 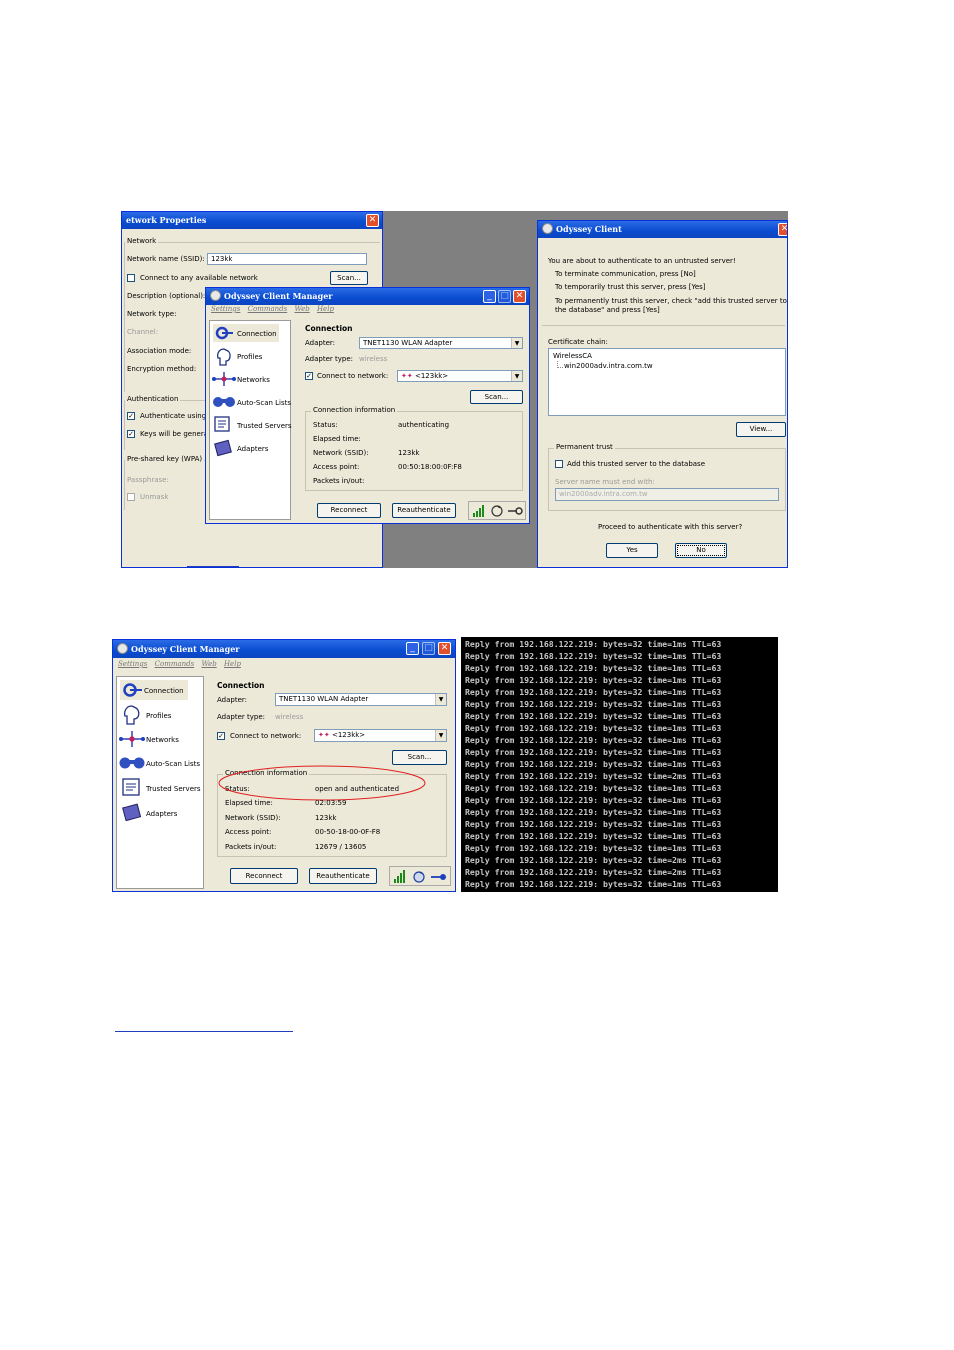 What do you see at coordinates (560, 368) in the screenshot?
I see `tree-line-h` at bounding box center [560, 368].